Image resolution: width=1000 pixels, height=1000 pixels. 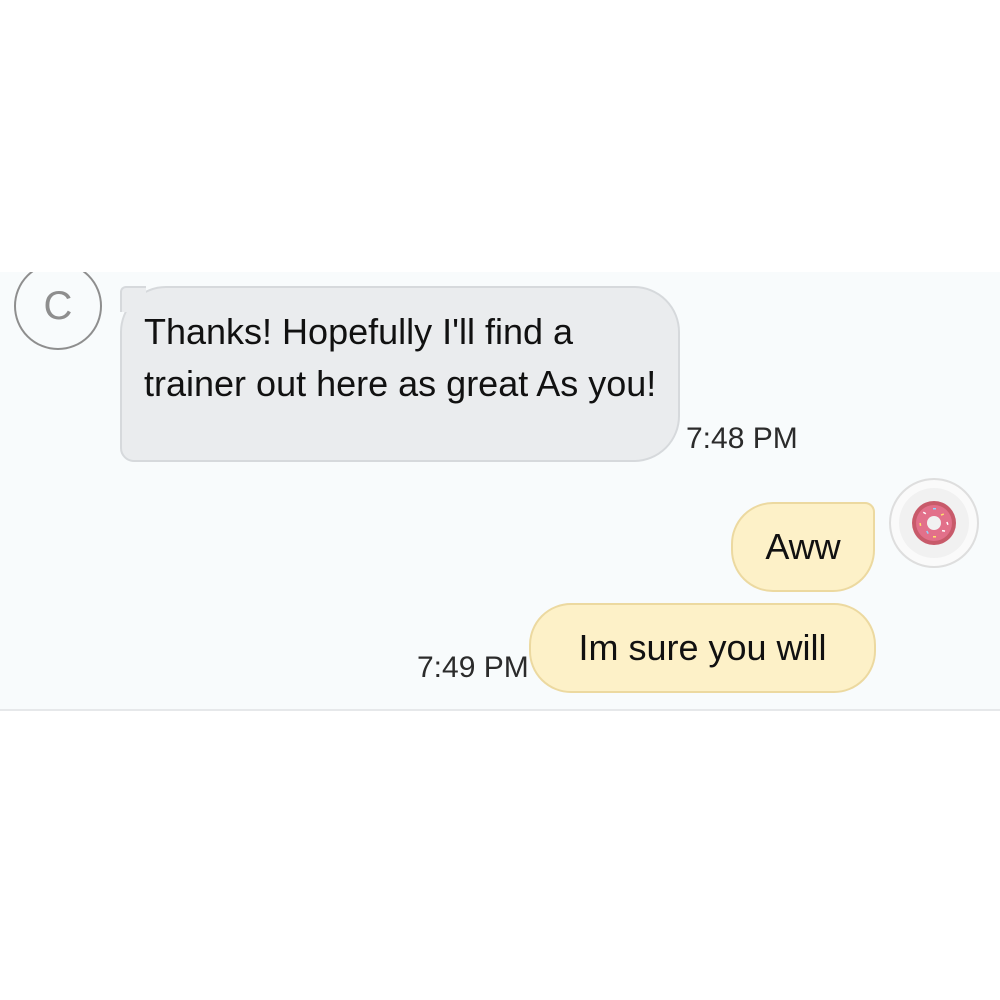 What do you see at coordinates (742, 438) in the screenshot?
I see `message-timestamp: 7:48 PM` at bounding box center [742, 438].